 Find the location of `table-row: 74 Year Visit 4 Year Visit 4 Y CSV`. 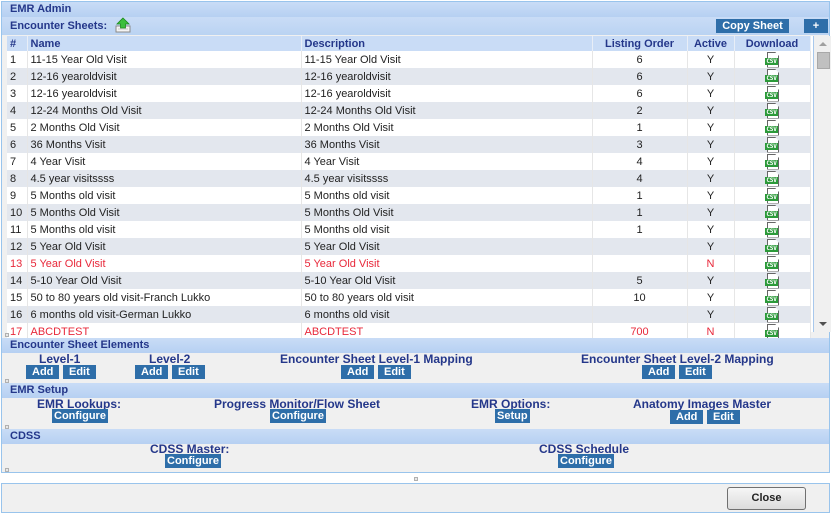

table-row: 74 Year Visit 4 Year Visit 4 Y CSV is located at coordinates (409, 161).